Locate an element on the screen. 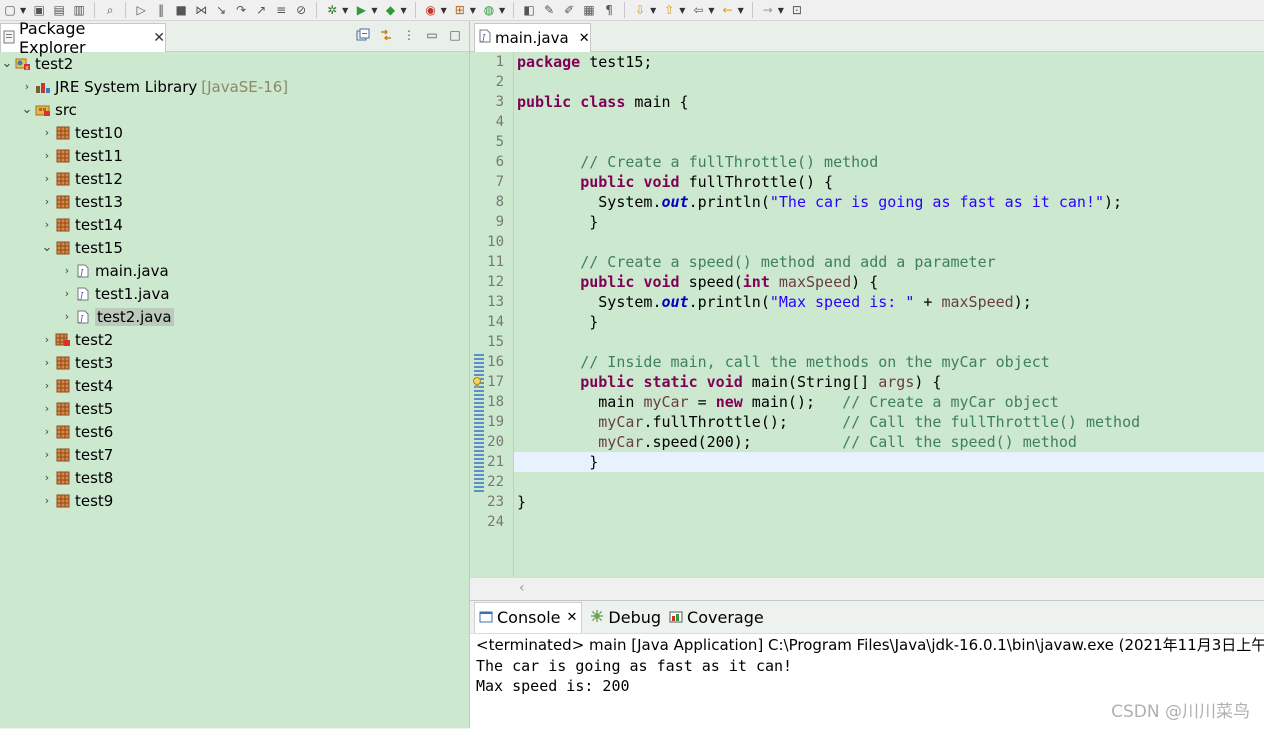 Image resolution: width=1264 pixels, height=729 pixels. back-icon: ← is located at coordinates (728, 10).